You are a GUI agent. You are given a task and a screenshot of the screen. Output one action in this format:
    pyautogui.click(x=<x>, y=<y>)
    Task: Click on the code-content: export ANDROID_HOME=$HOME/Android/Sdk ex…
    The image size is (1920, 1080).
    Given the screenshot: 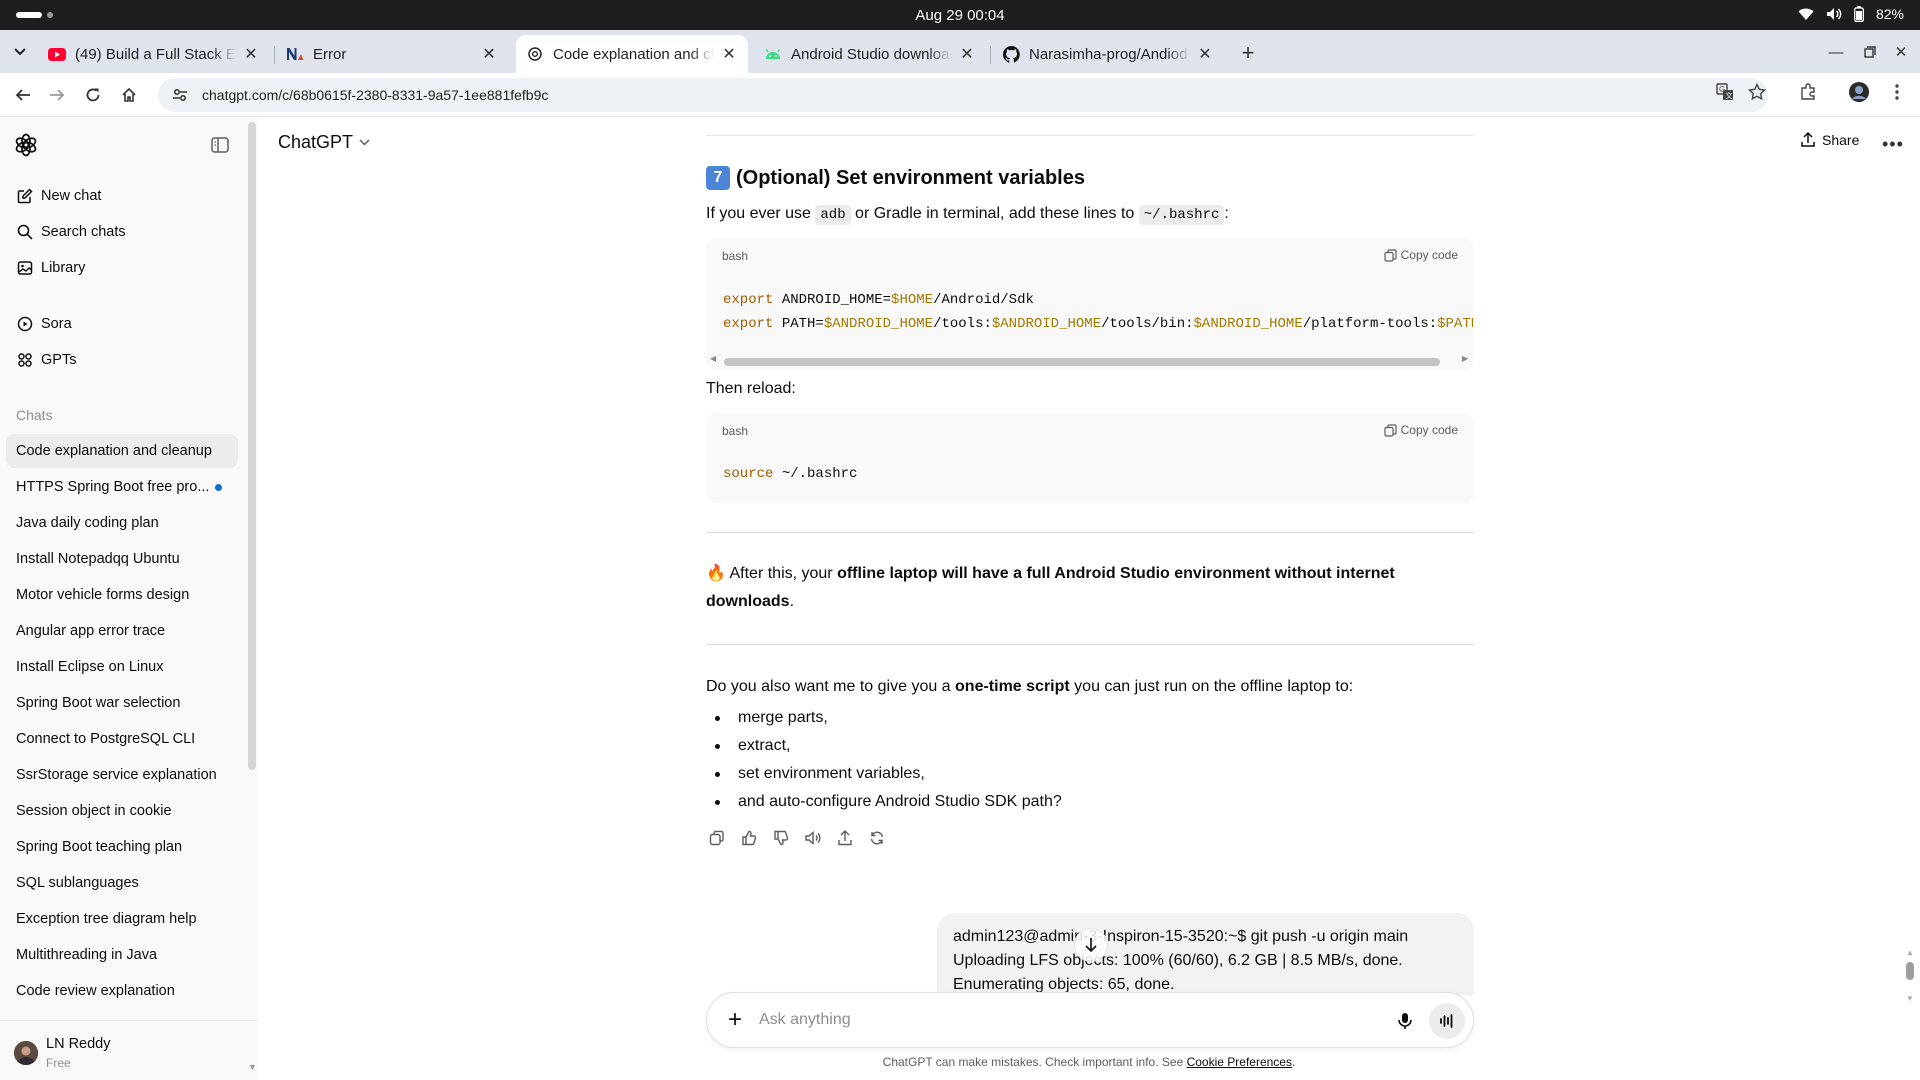 What is the action you would take?
    pyautogui.click(x=1098, y=312)
    